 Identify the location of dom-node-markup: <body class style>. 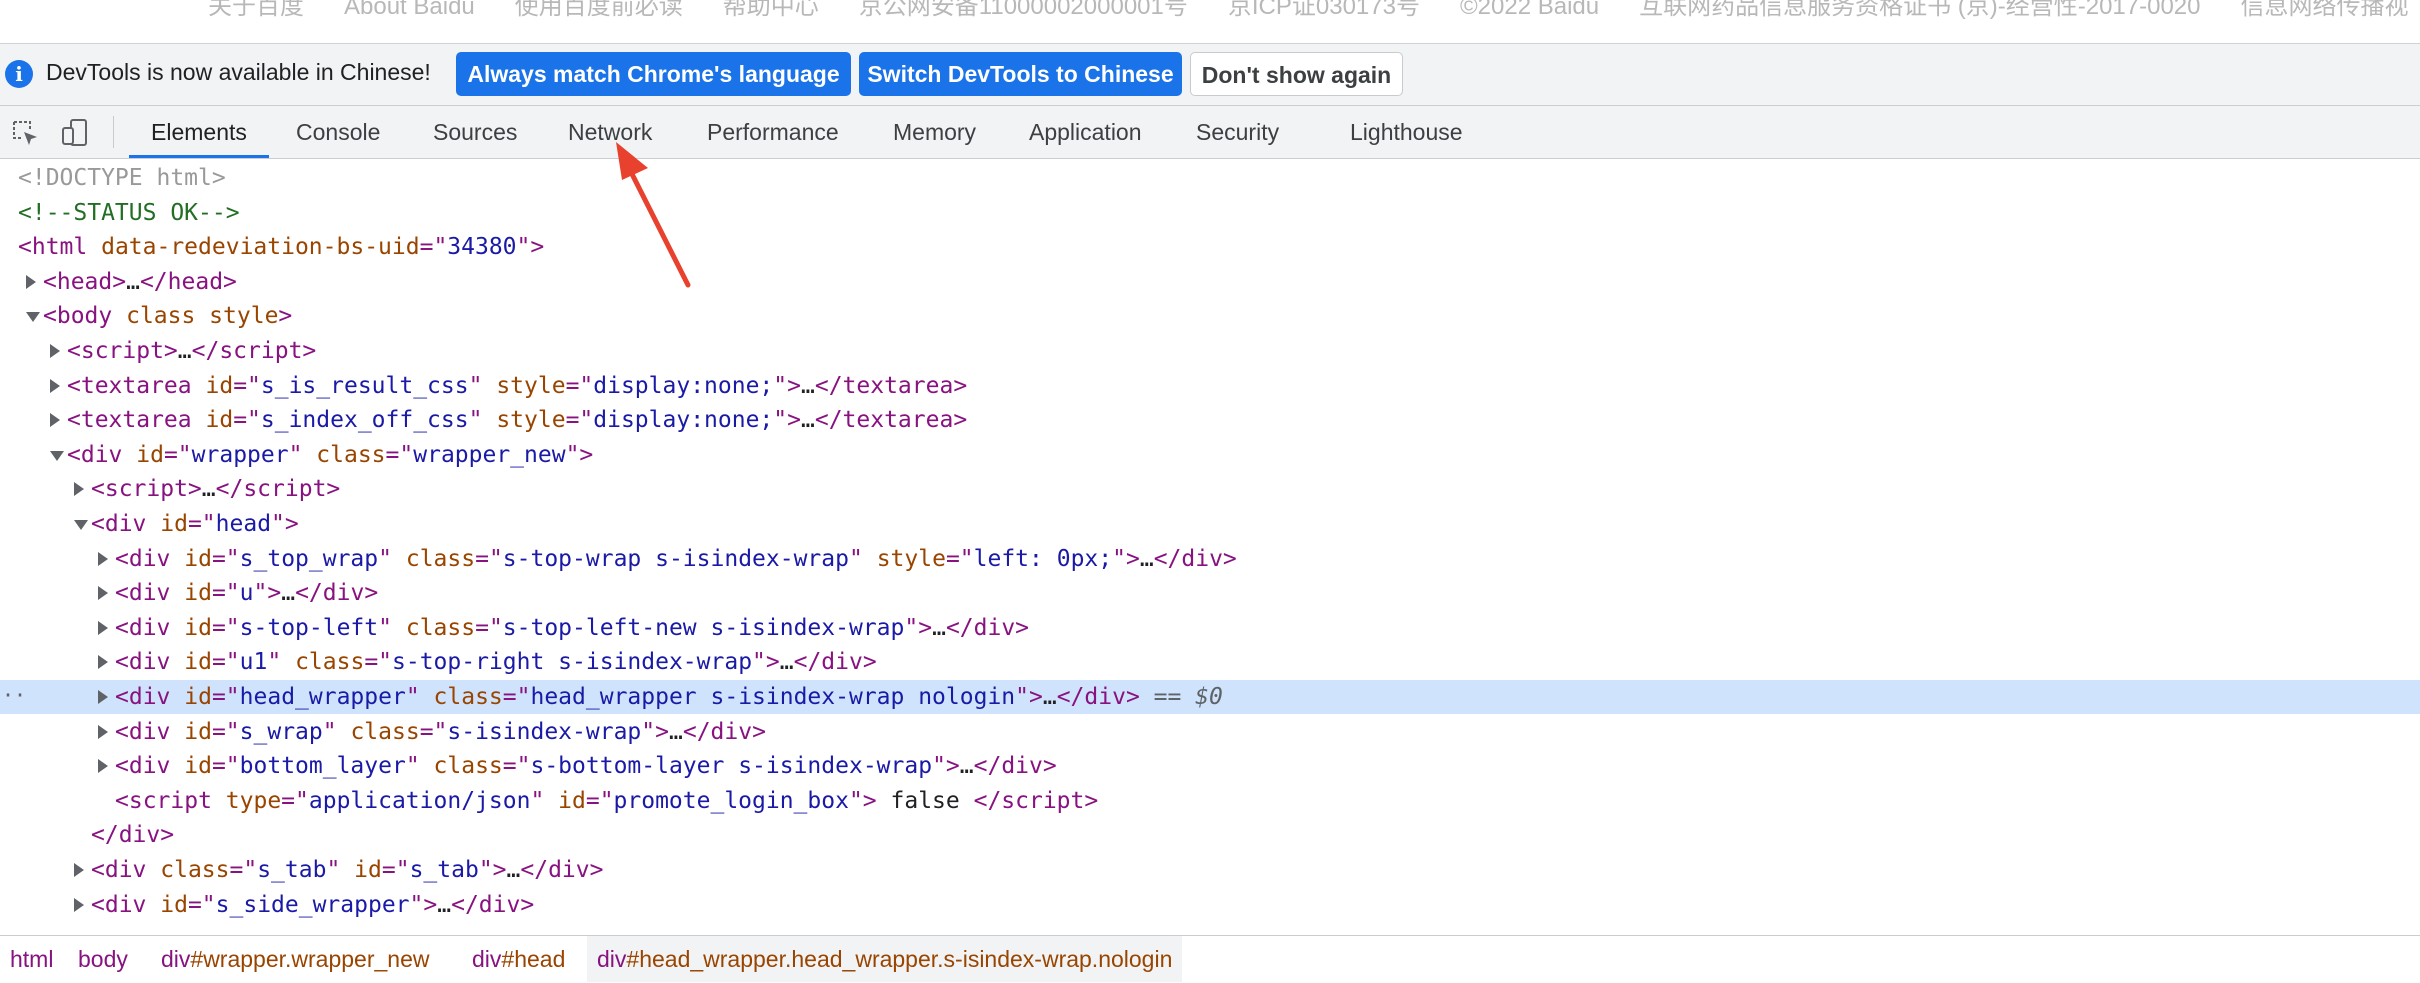
(168, 316).